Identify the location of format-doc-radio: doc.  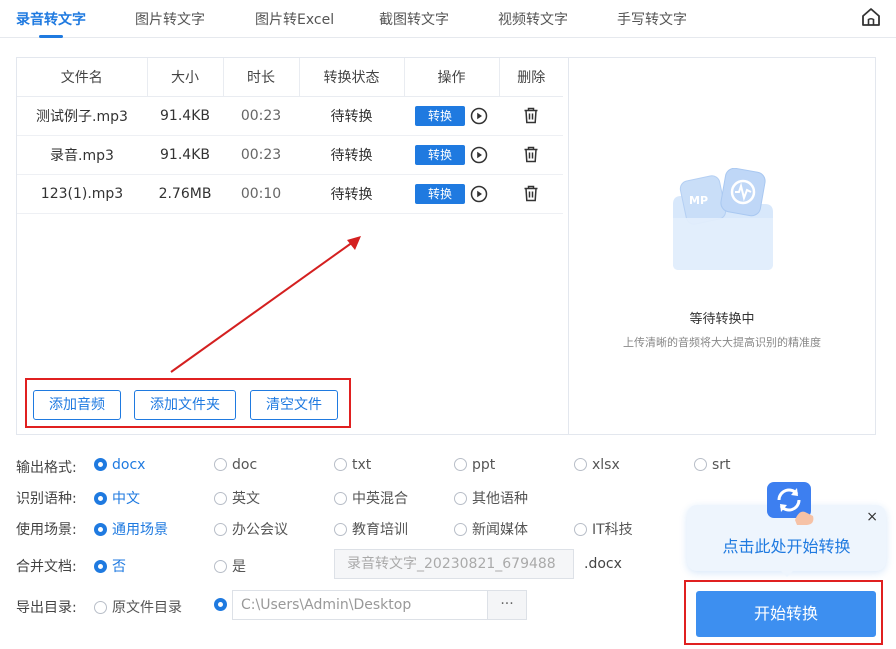
(235, 465).